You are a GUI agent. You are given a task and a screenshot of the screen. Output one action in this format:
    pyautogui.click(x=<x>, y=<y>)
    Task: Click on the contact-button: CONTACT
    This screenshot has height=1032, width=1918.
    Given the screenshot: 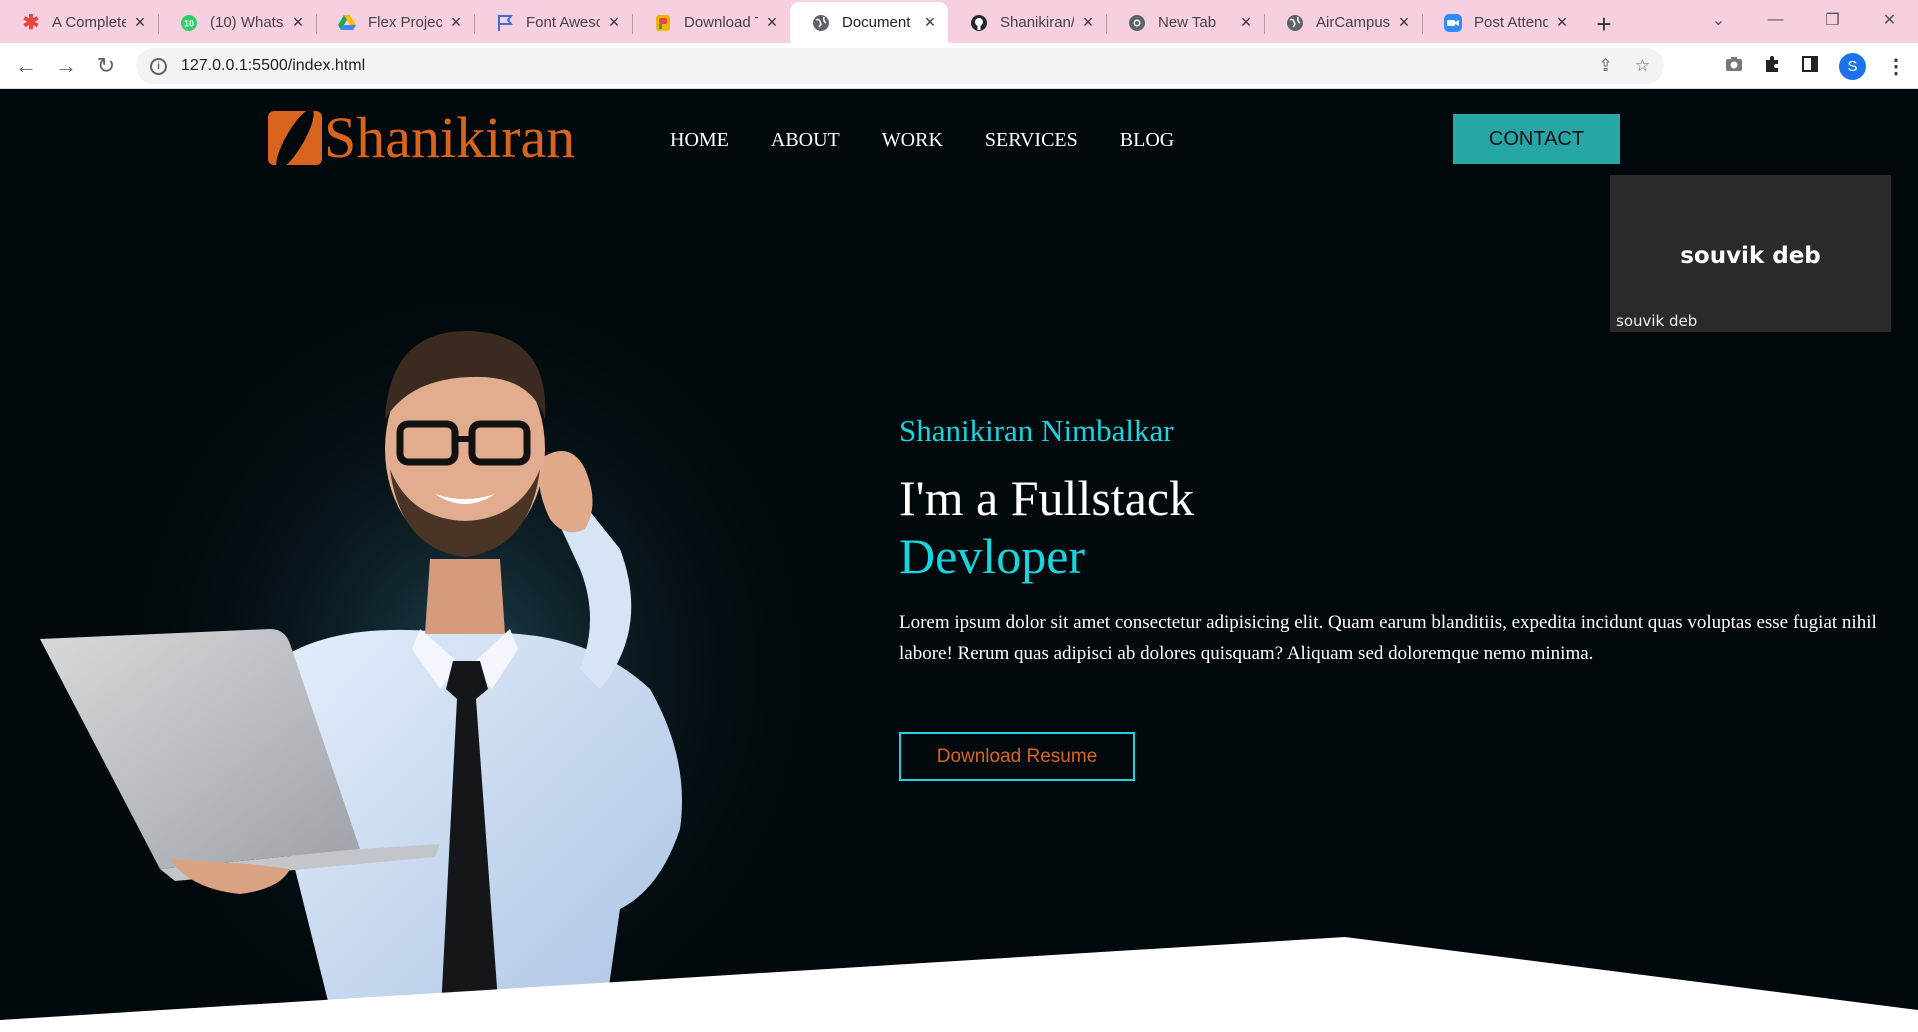 What is the action you would take?
    pyautogui.click(x=1536, y=139)
    